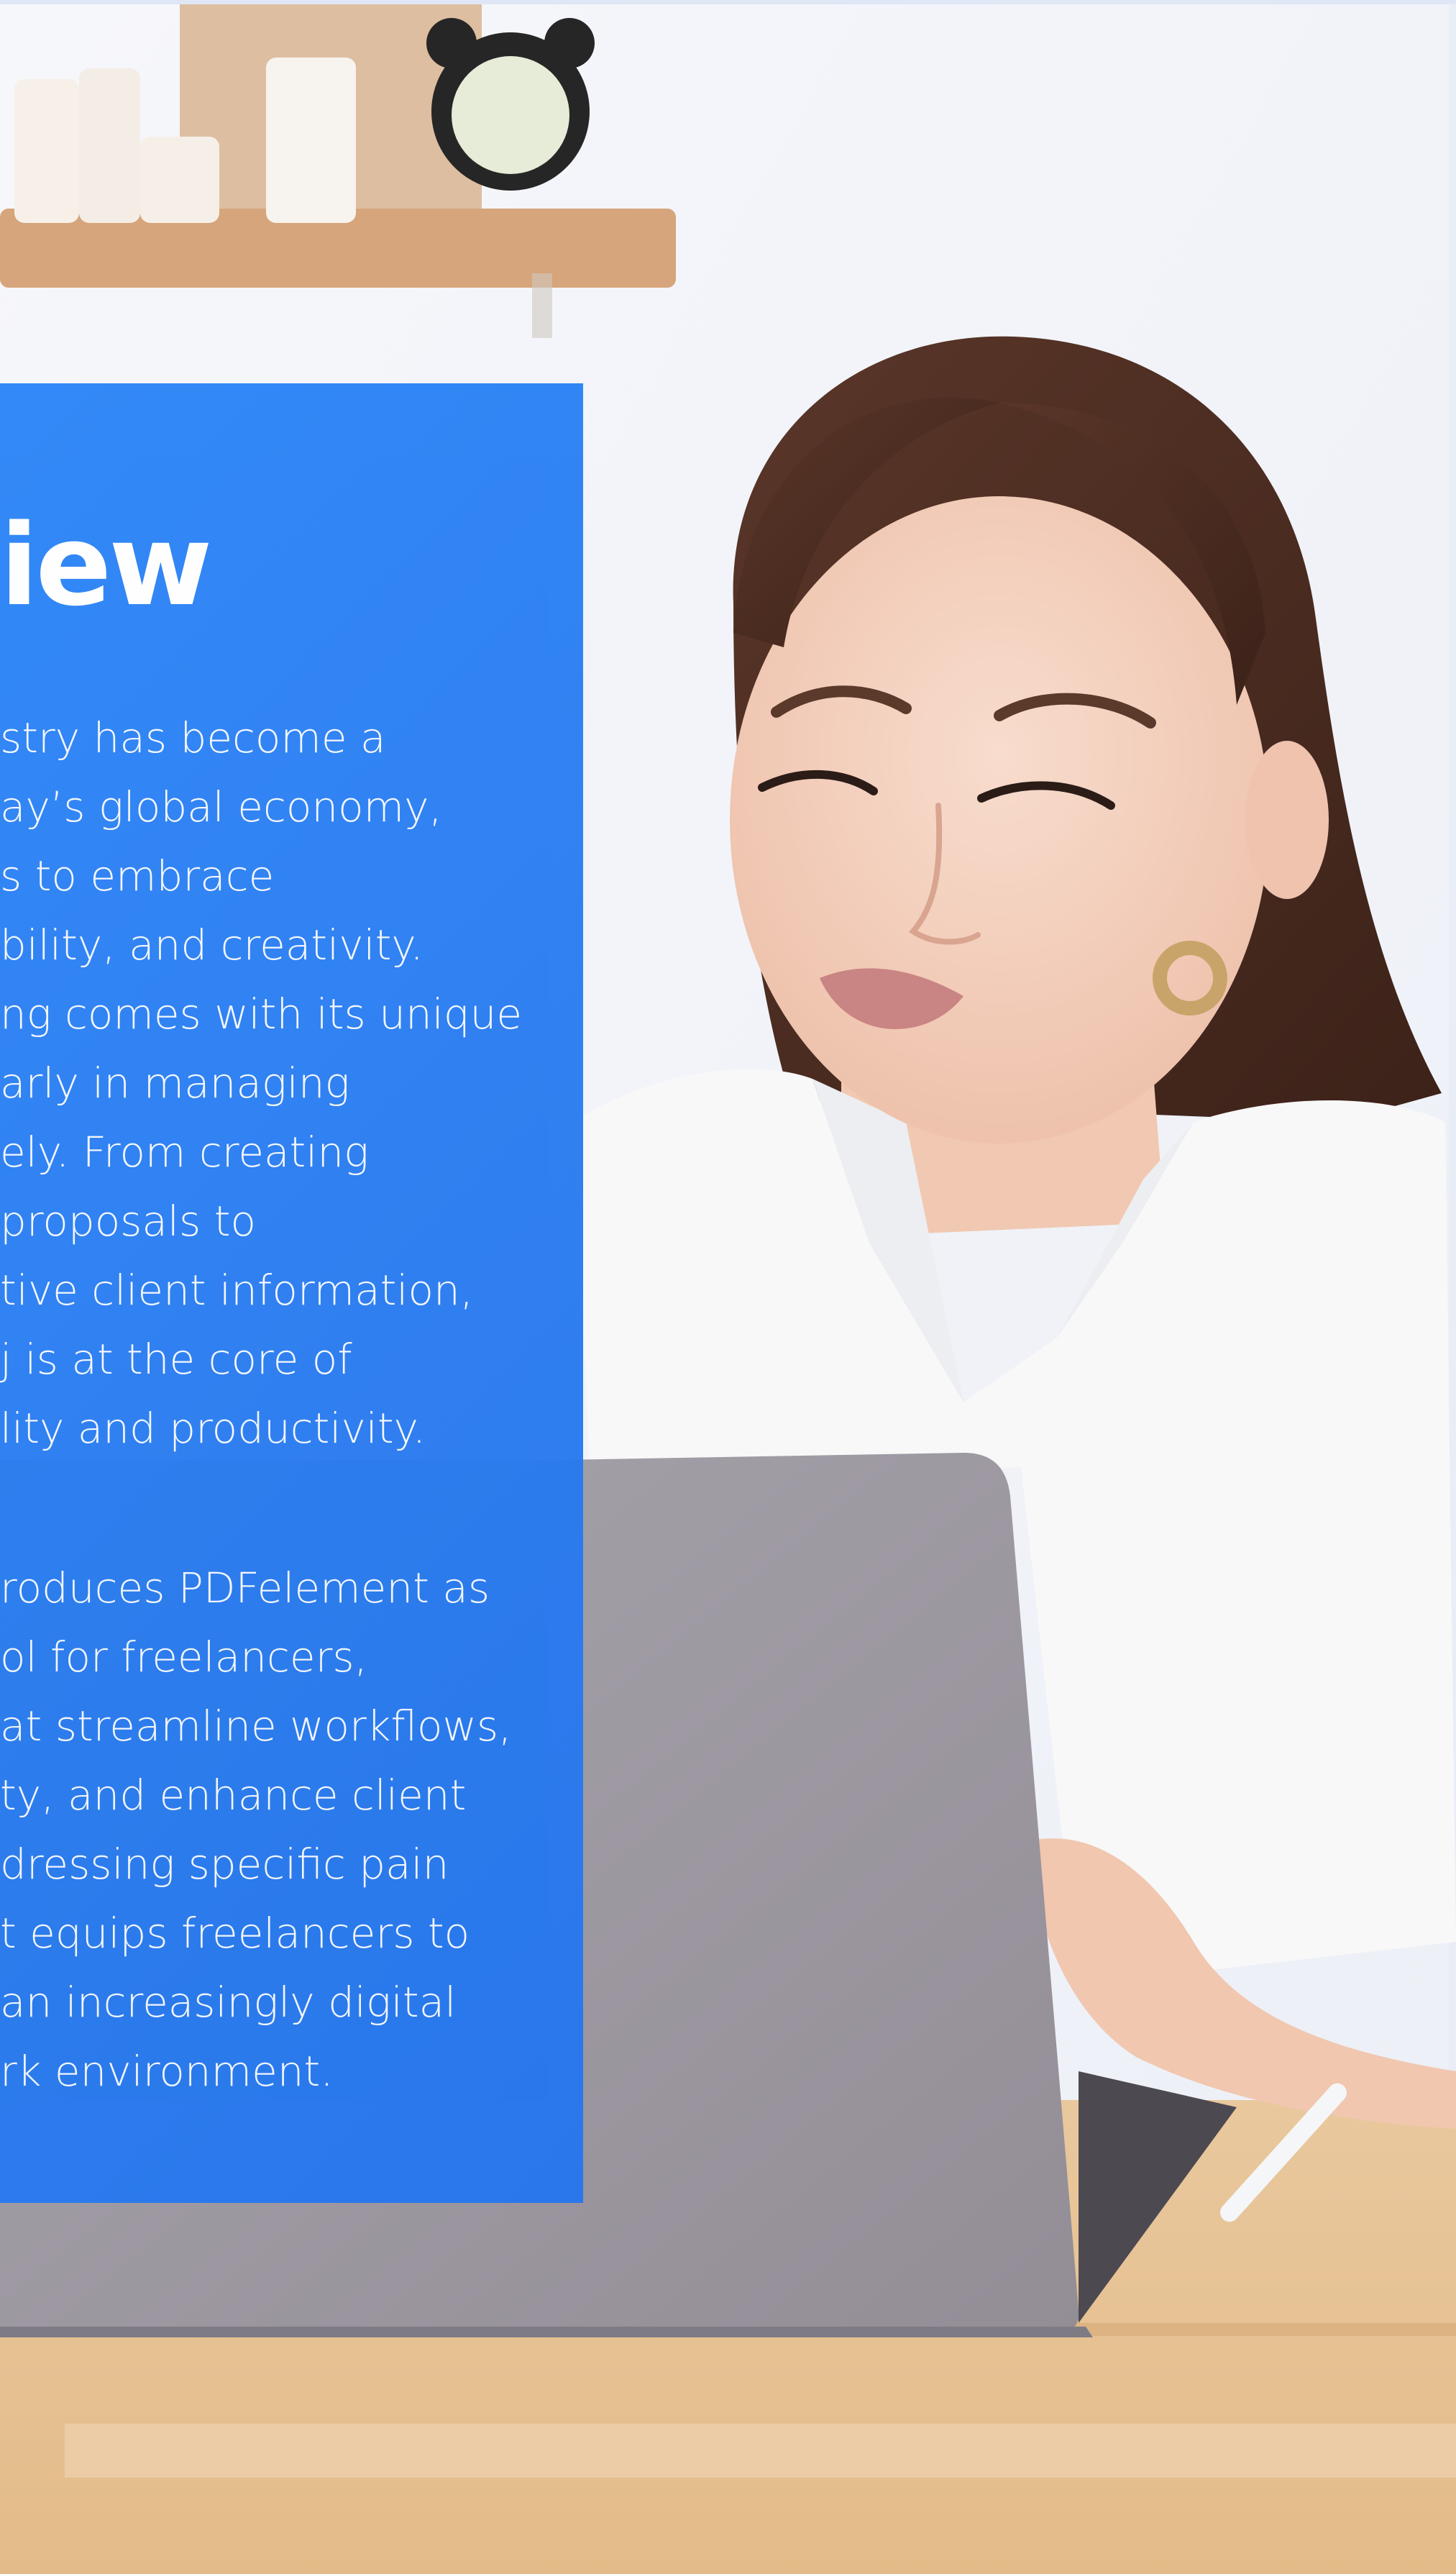  What do you see at coordinates (211, 945) in the screenshot?
I see `text-line: bility, and creativity.` at bounding box center [211, 945].